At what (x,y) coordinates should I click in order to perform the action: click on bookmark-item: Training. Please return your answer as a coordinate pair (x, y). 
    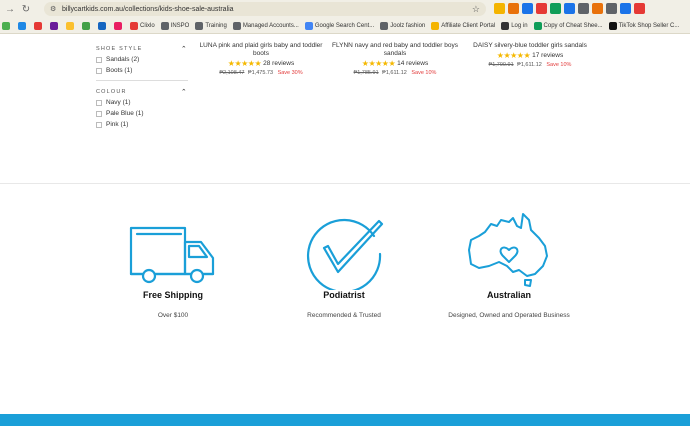
    Looking at the image, I should click on (211, 25).